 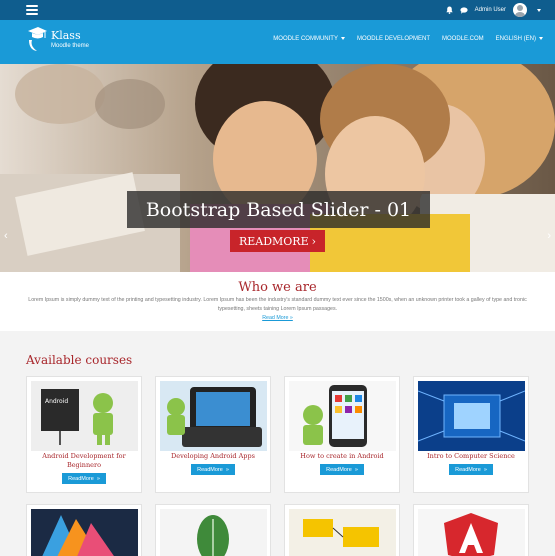 What do you see at coordinates (309, 39) in the screenshot?
I see `nav-moodle-community: MOODLE COMMUNITY` at bounding box center [309, 39].